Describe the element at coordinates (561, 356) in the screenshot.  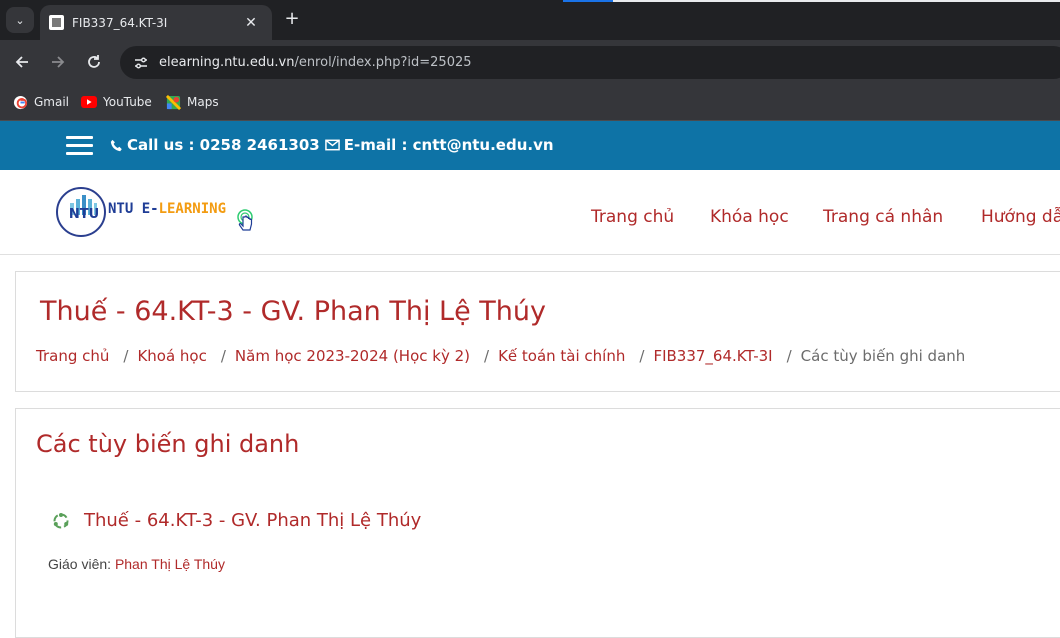
I see `breadcrumb-item-category: Kế toán tài chính` at that location.